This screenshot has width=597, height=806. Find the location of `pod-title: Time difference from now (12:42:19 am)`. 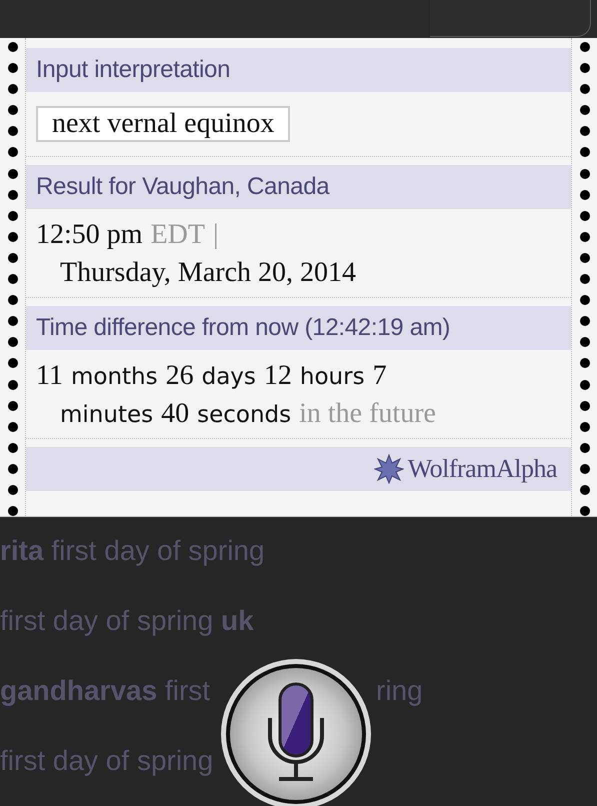

pod-title: Time difference from now (12:42:19 am) is located at coordinates (298, 328).